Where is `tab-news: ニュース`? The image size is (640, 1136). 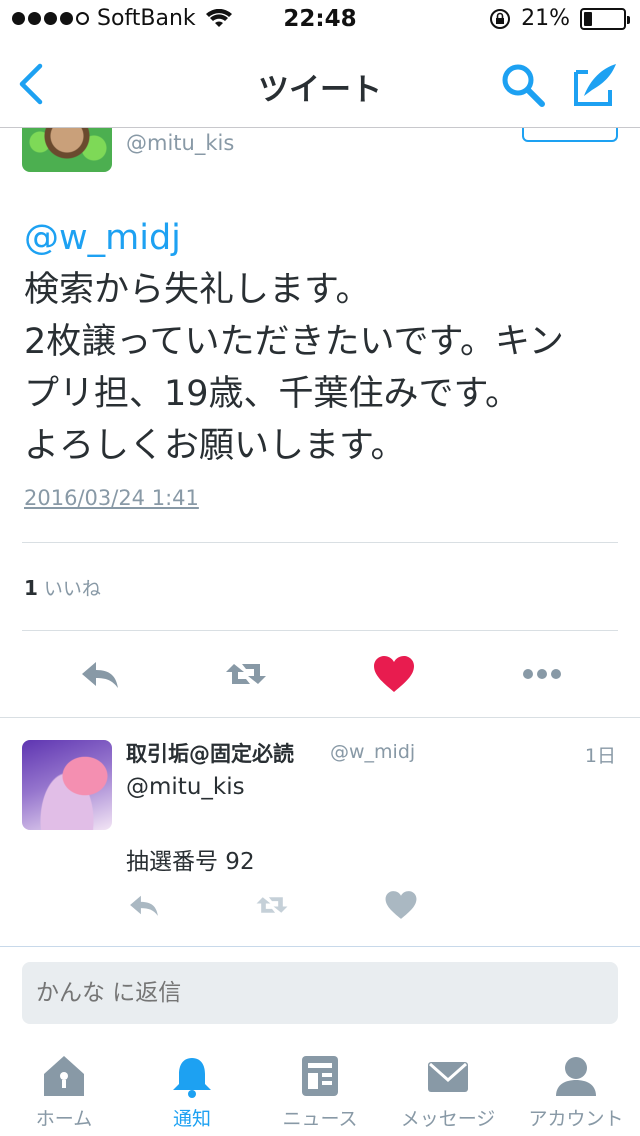
tab-news: ニュース is located at coordinates (320, 1088).